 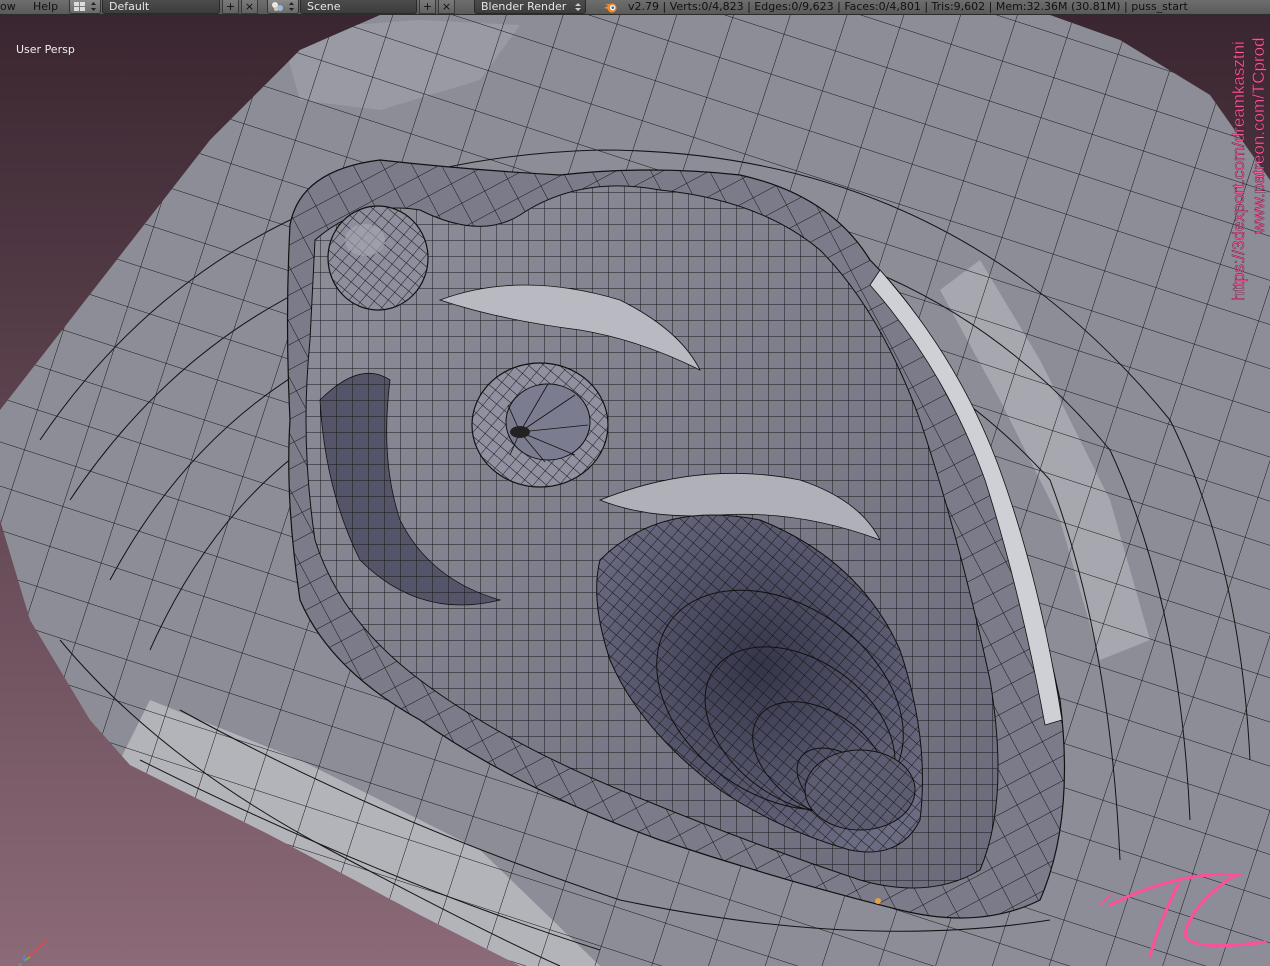 I want to click on add-scene-button: +, so click(x=427, y=7).